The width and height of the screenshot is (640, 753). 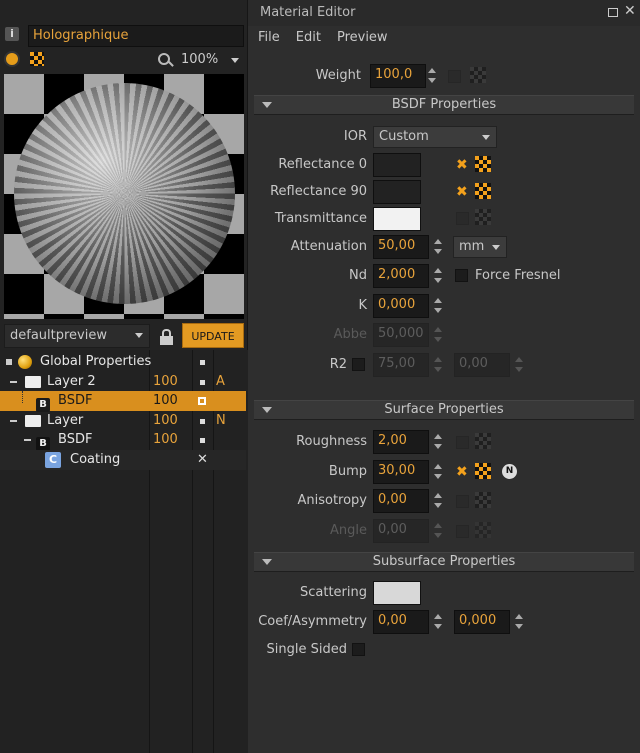 I want to click on folder-icon, so click(x=33, y=382).